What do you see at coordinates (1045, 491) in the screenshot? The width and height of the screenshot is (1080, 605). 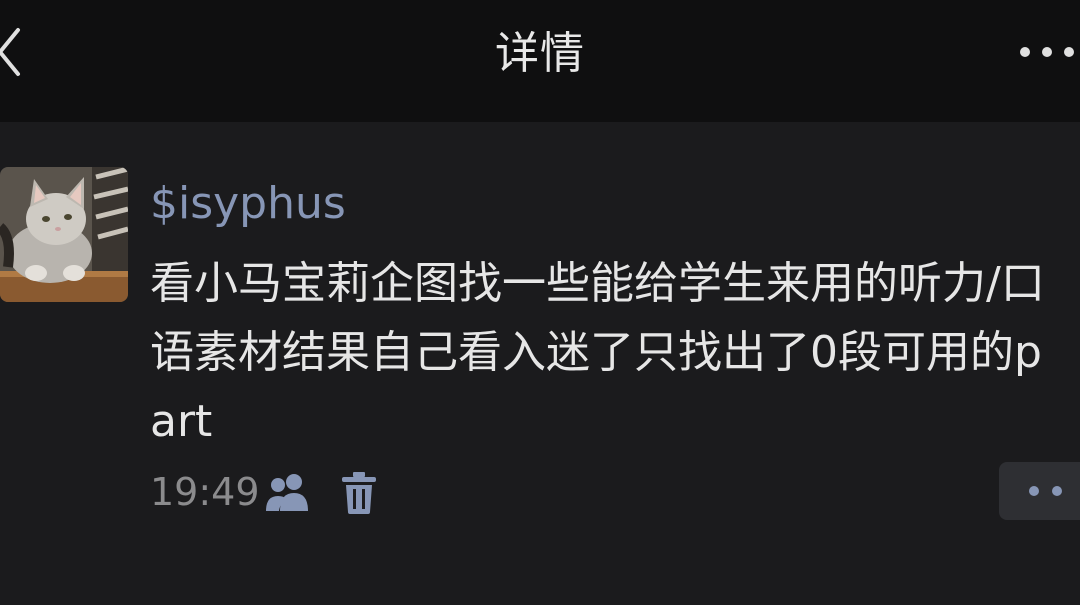 I see `comment-dots-icon` at bounding box center [1045, 491].